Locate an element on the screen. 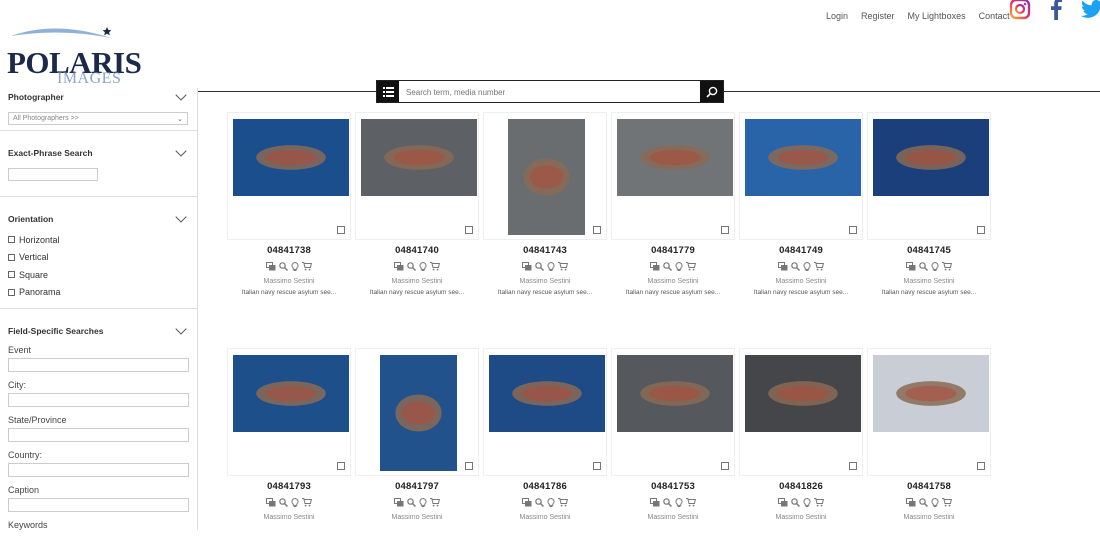 This screenshot has height=539, width=1100. media-number: 04841826 is located at coordinates (801, 486).